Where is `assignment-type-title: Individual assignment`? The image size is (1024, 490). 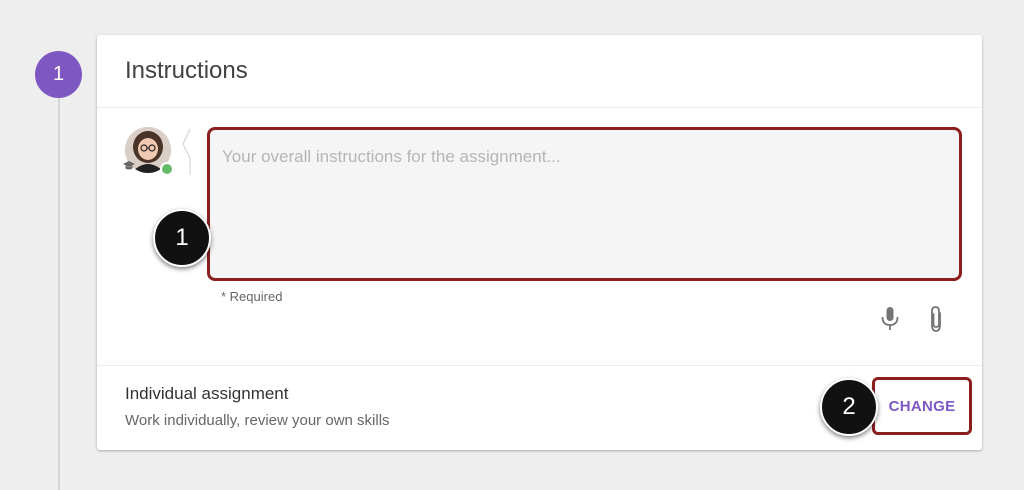 assignment-type-title: Individual assignment is located at coordinates (207, 393).